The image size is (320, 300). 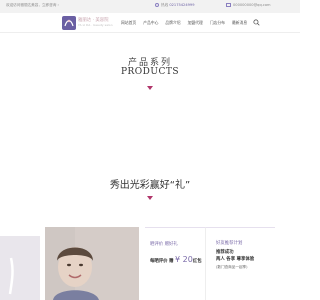 What do you see at coordinates (235, 259) in the screenshot?
I see `plan-line-2: 两人 各享 尊享体验` at bounding box center [235, 259].